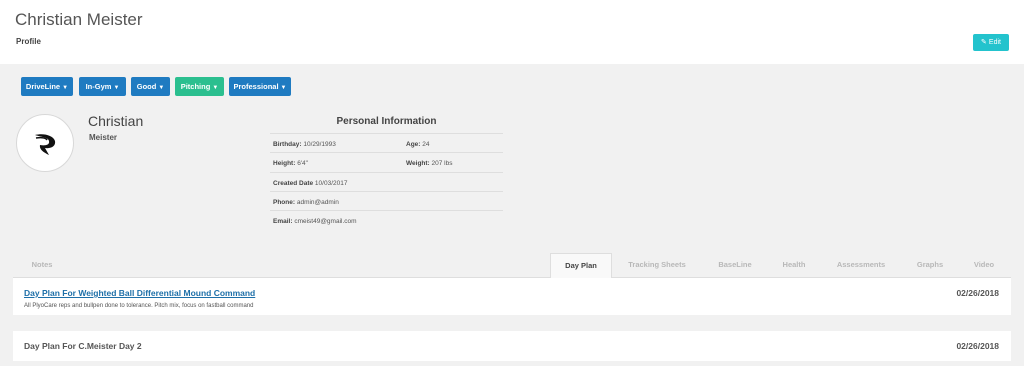  I want to click on last-name: Meister, so click(103, 137).